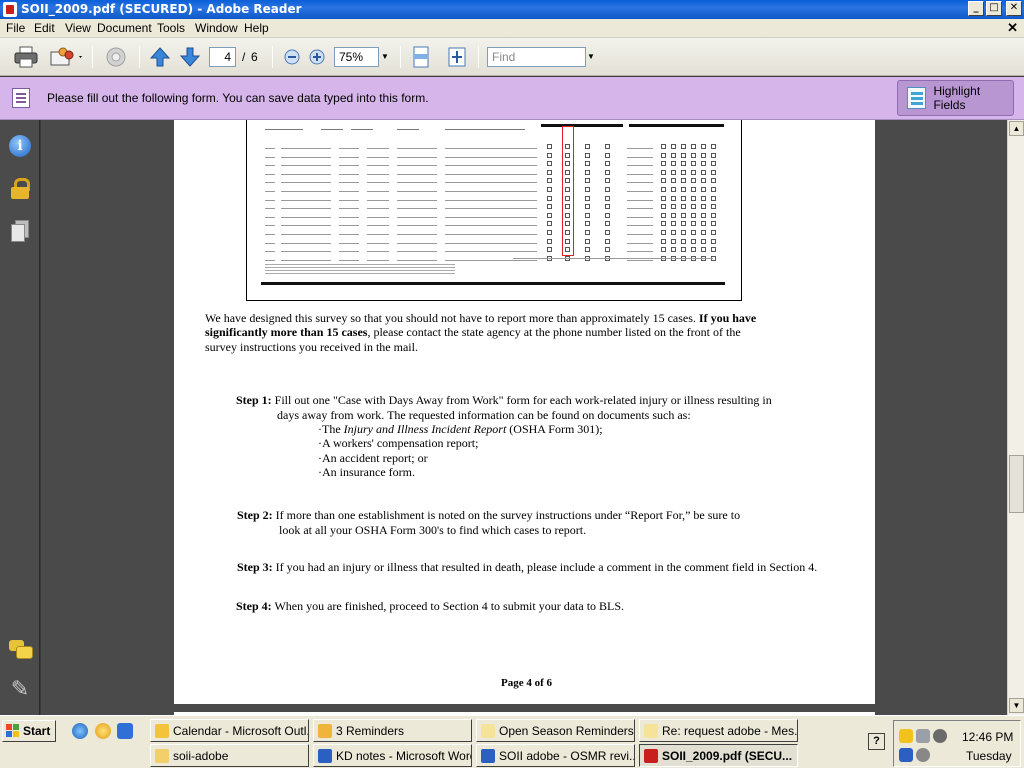  What do you see at coordinates (1016, 705) in the screenshot?
I see `scroll-down-arrow-icon: ▼` at bounding box center [1016, 705].